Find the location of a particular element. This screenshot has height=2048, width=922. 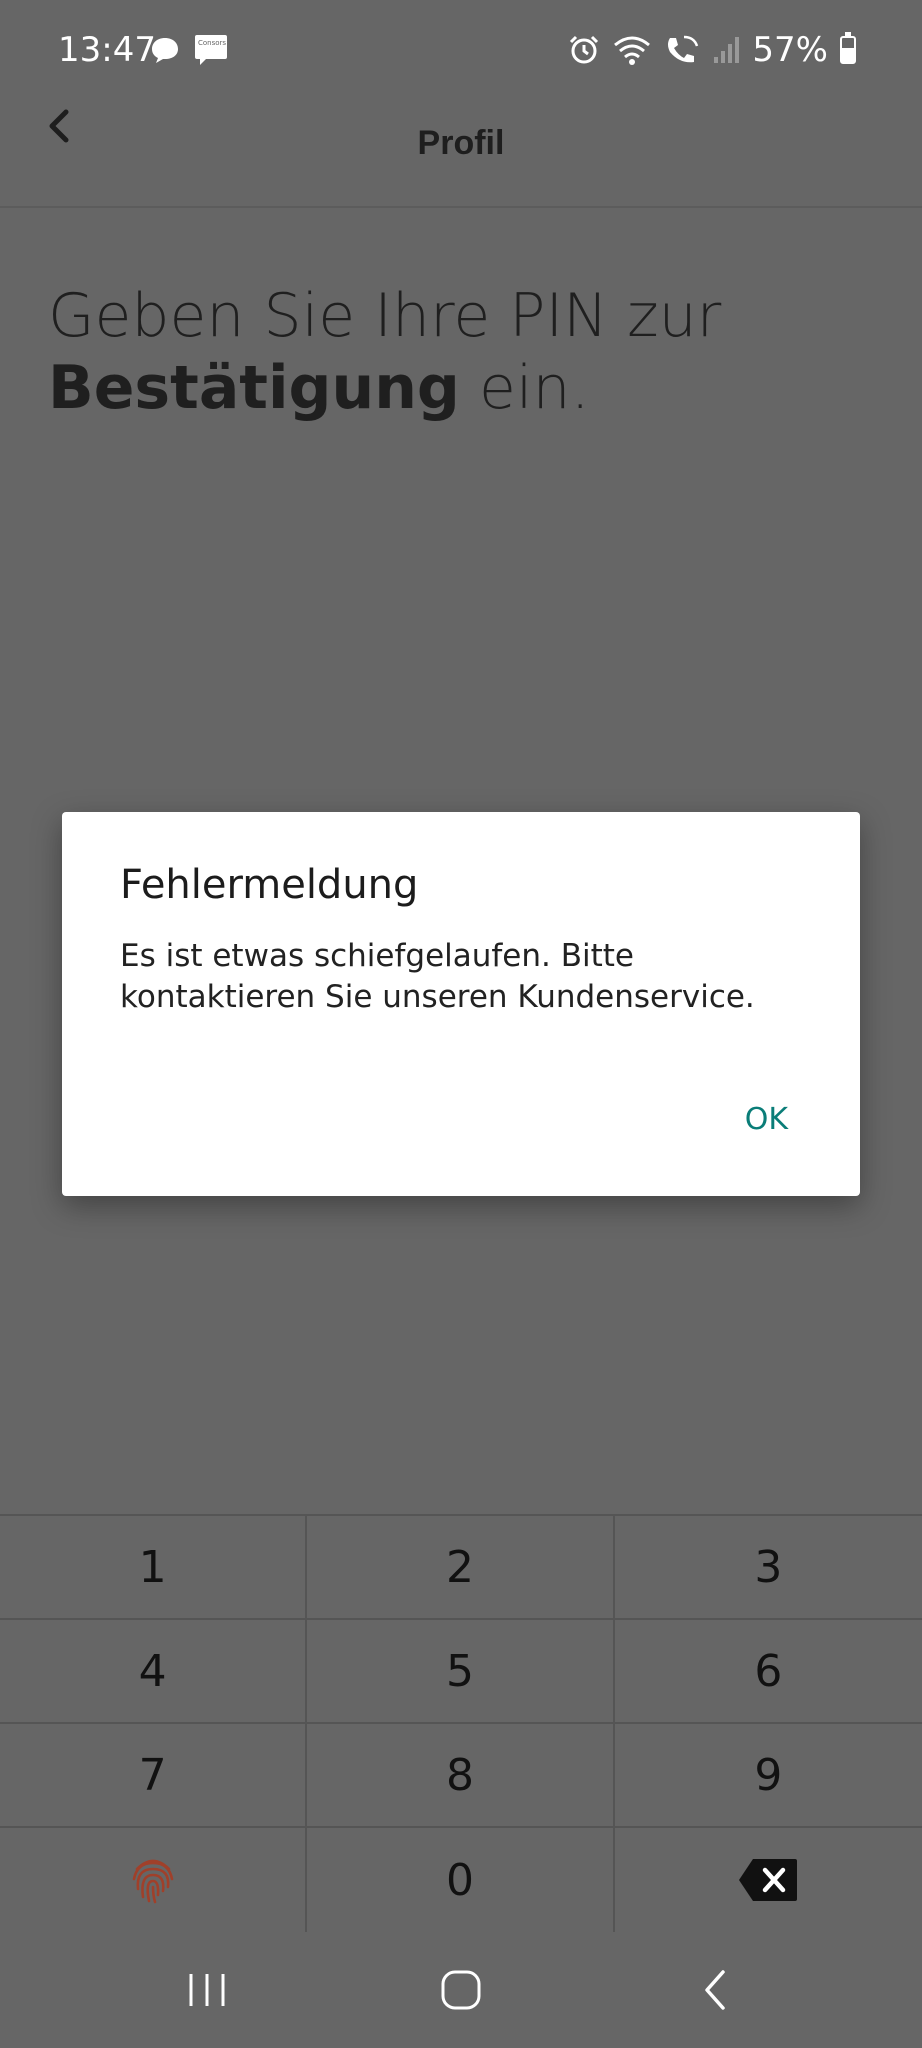

chat-bubble-icon is located at coordinates (165, 50).